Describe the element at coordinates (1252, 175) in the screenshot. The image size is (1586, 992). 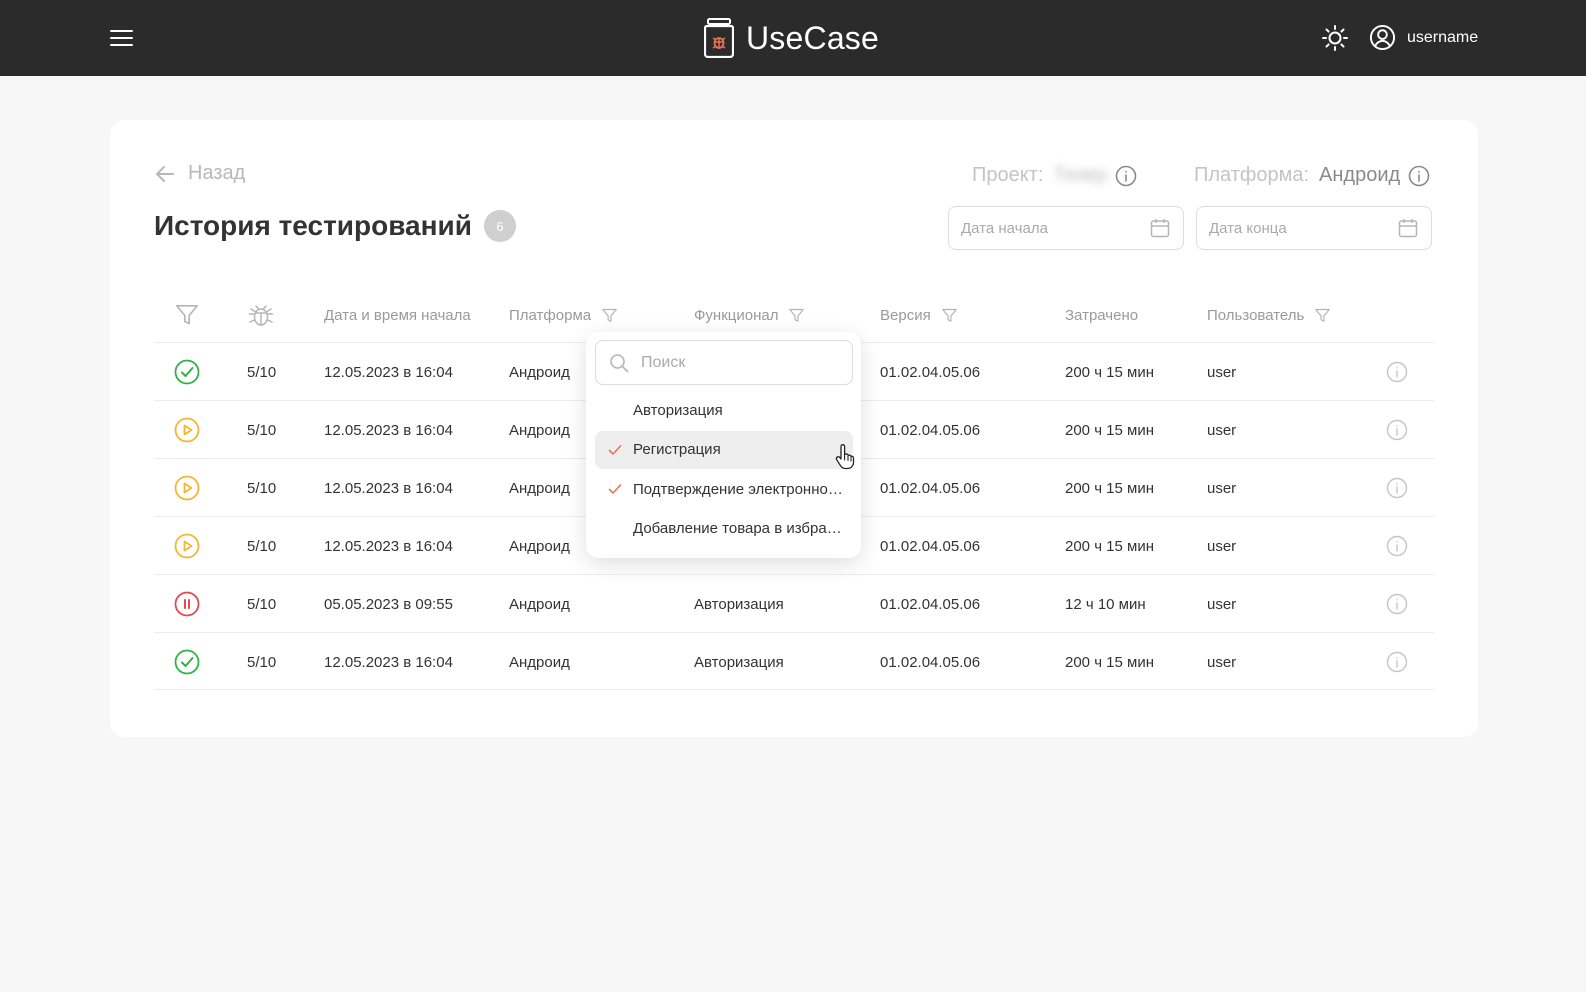
I see `platform-label: Платформа:` at that location.